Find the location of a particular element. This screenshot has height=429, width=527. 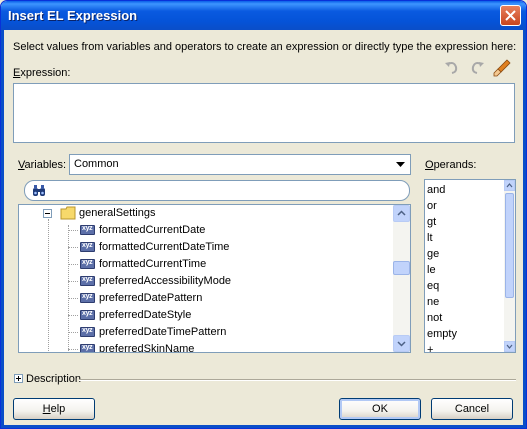

operand-item: not is located at coordinates (434, 320).